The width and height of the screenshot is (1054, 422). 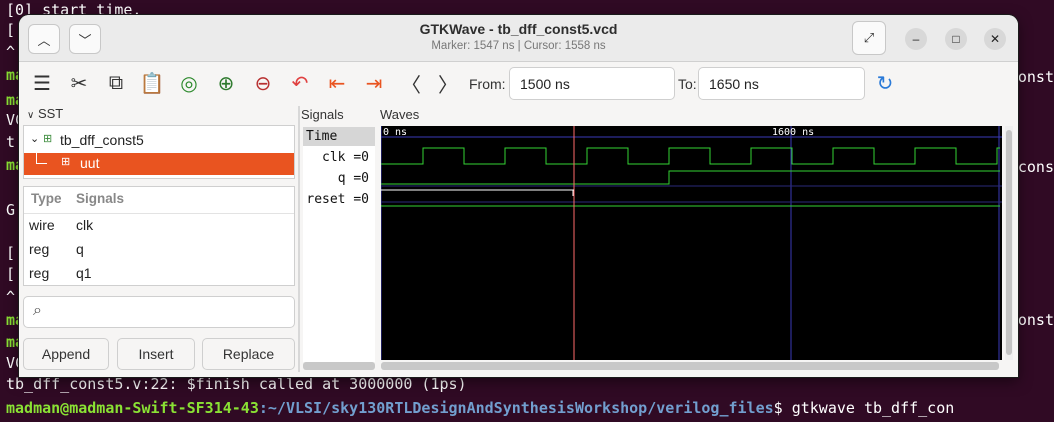 I want to click on signal-search-input: ⌕, so click(x=159, y=312).